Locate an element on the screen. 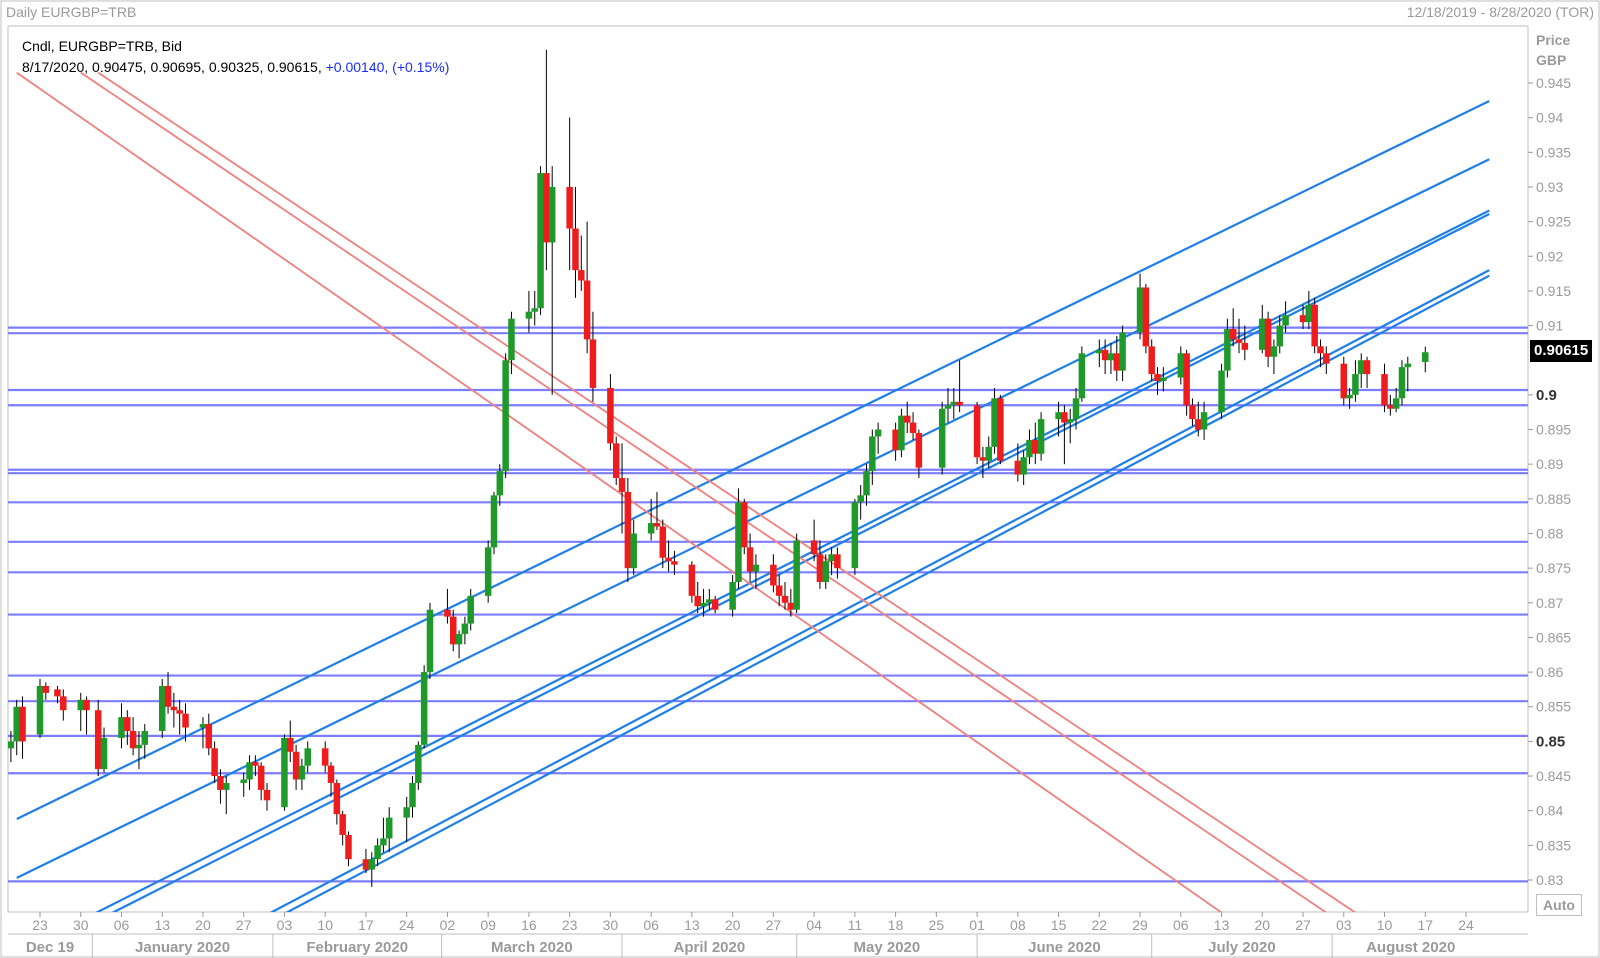 Image resolution: width=1600 pixels, height=958 pixels. auto-scale-button: Auto is located at coordinates (1559, 905).